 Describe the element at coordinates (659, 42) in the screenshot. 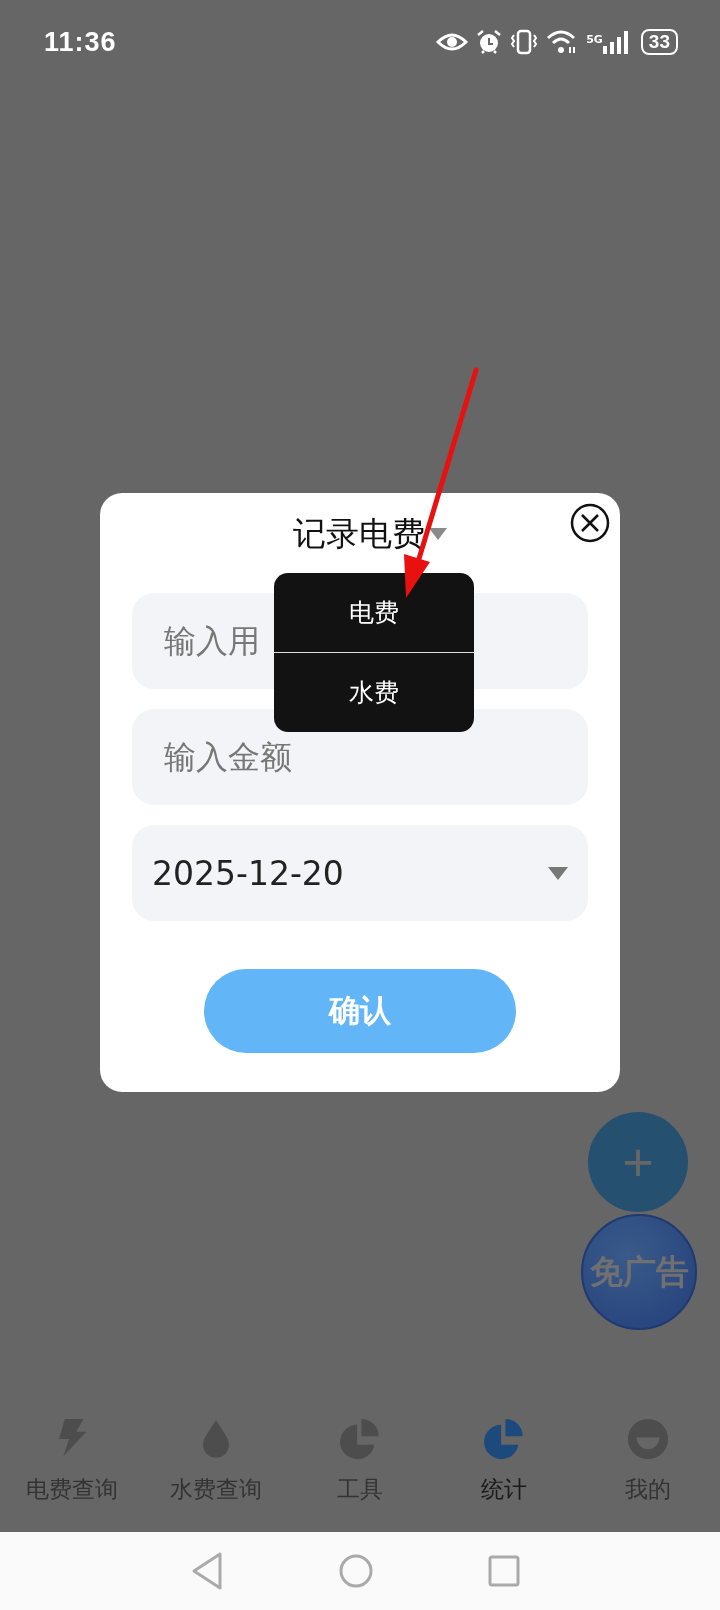

I see `battery-indicator: 33` at that location.